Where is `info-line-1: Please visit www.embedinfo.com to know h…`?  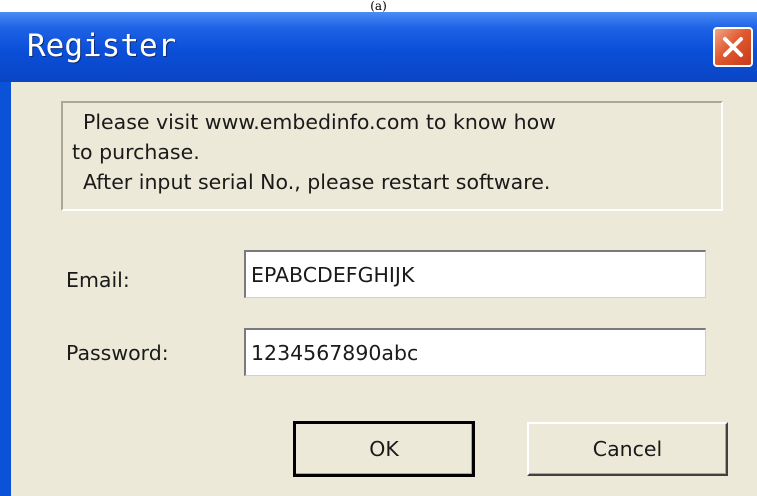 info-line-1: Please visit www.embedinfo.com to know h… is located at coordinates (319, 122).